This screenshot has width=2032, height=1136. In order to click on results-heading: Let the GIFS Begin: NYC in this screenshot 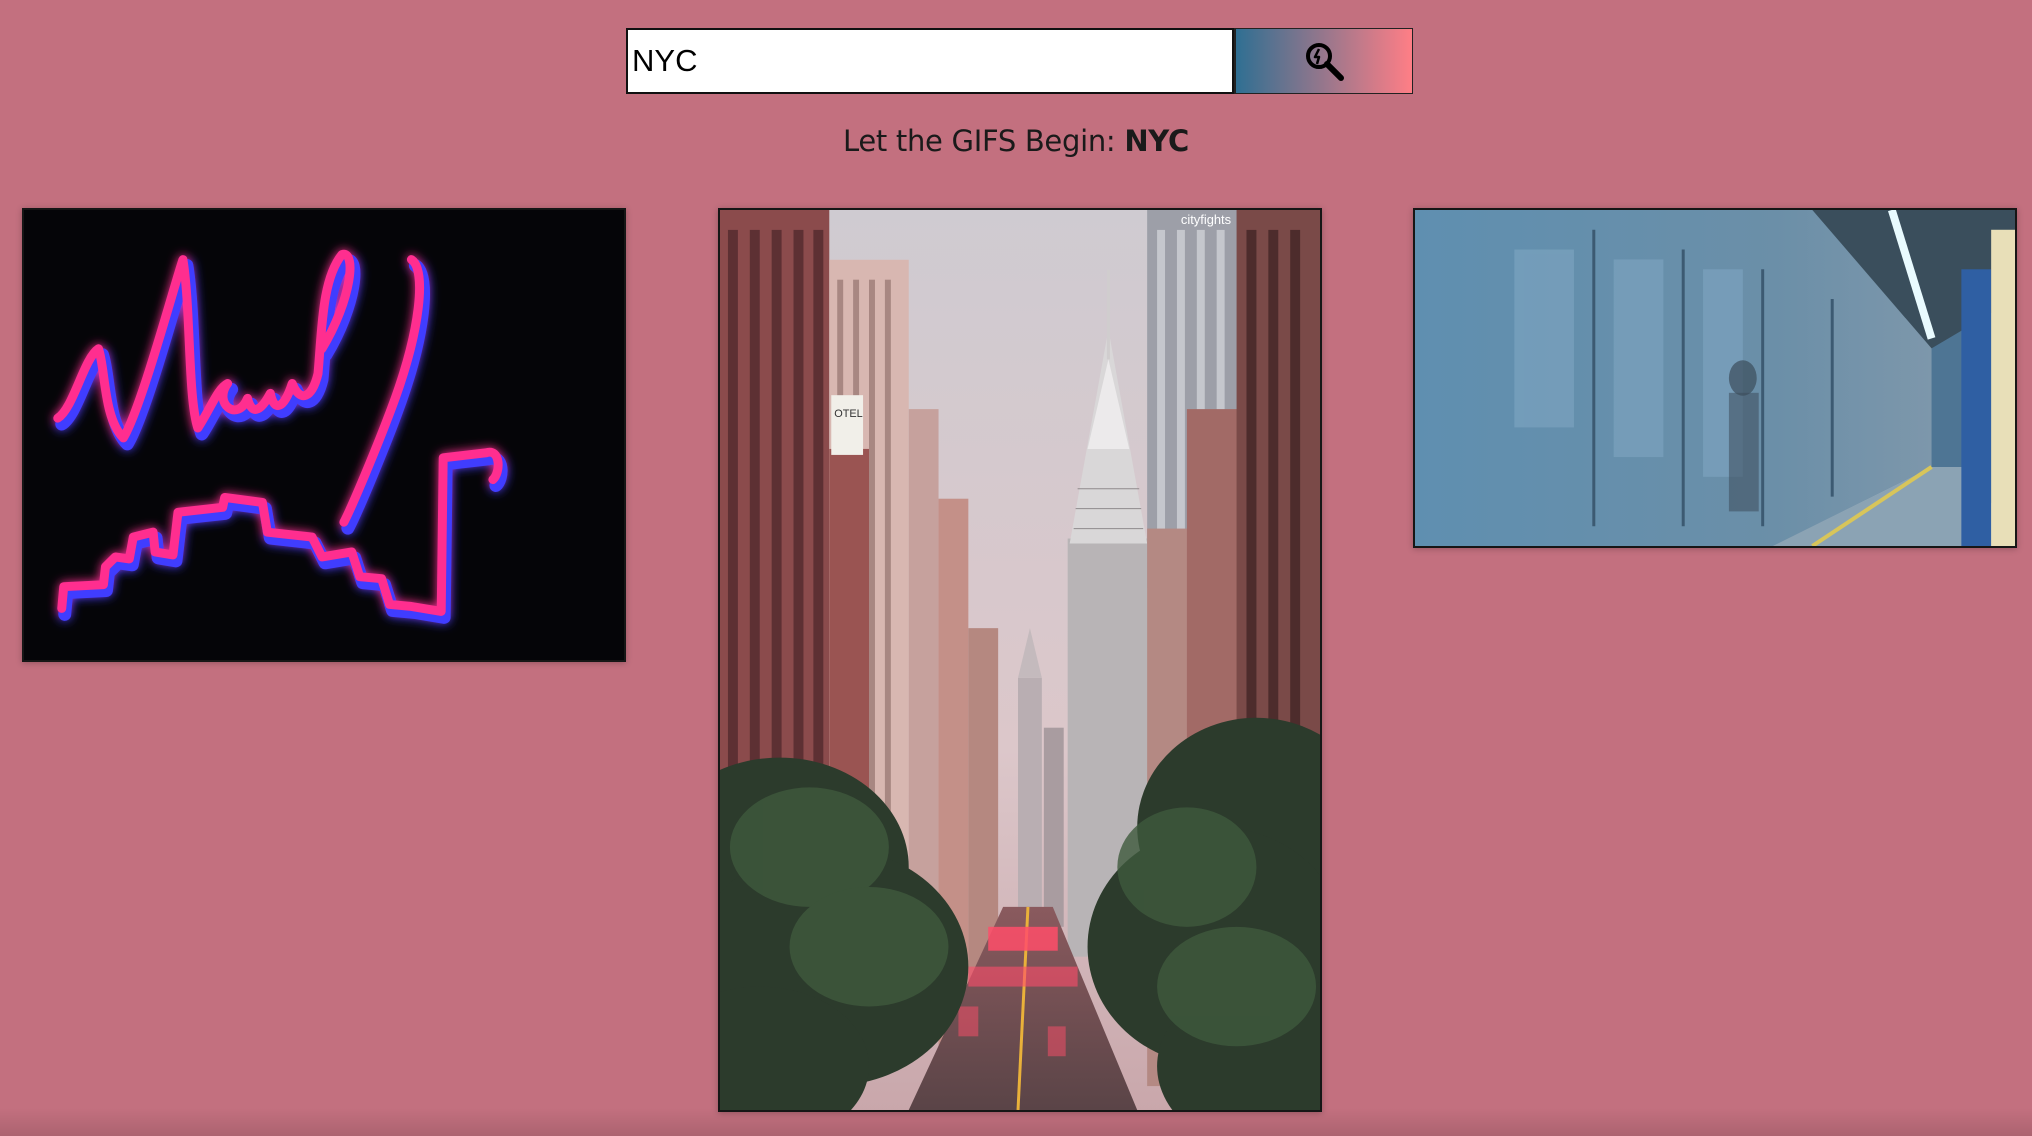, I will do `click(1016, 141)`.